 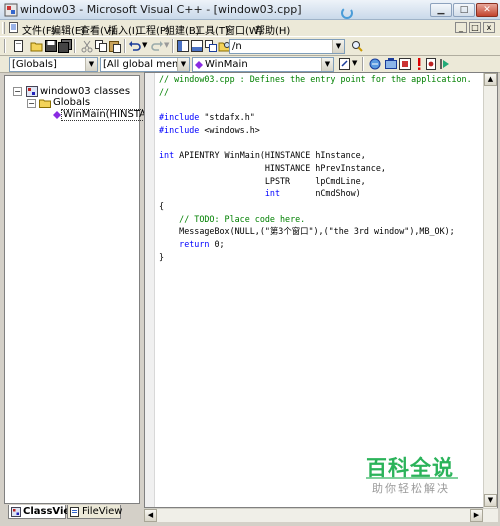 What do you see at coordinates (32, 91) in the screenshot?
I see `classes-folder-icon` at bounding box center [32, 91].